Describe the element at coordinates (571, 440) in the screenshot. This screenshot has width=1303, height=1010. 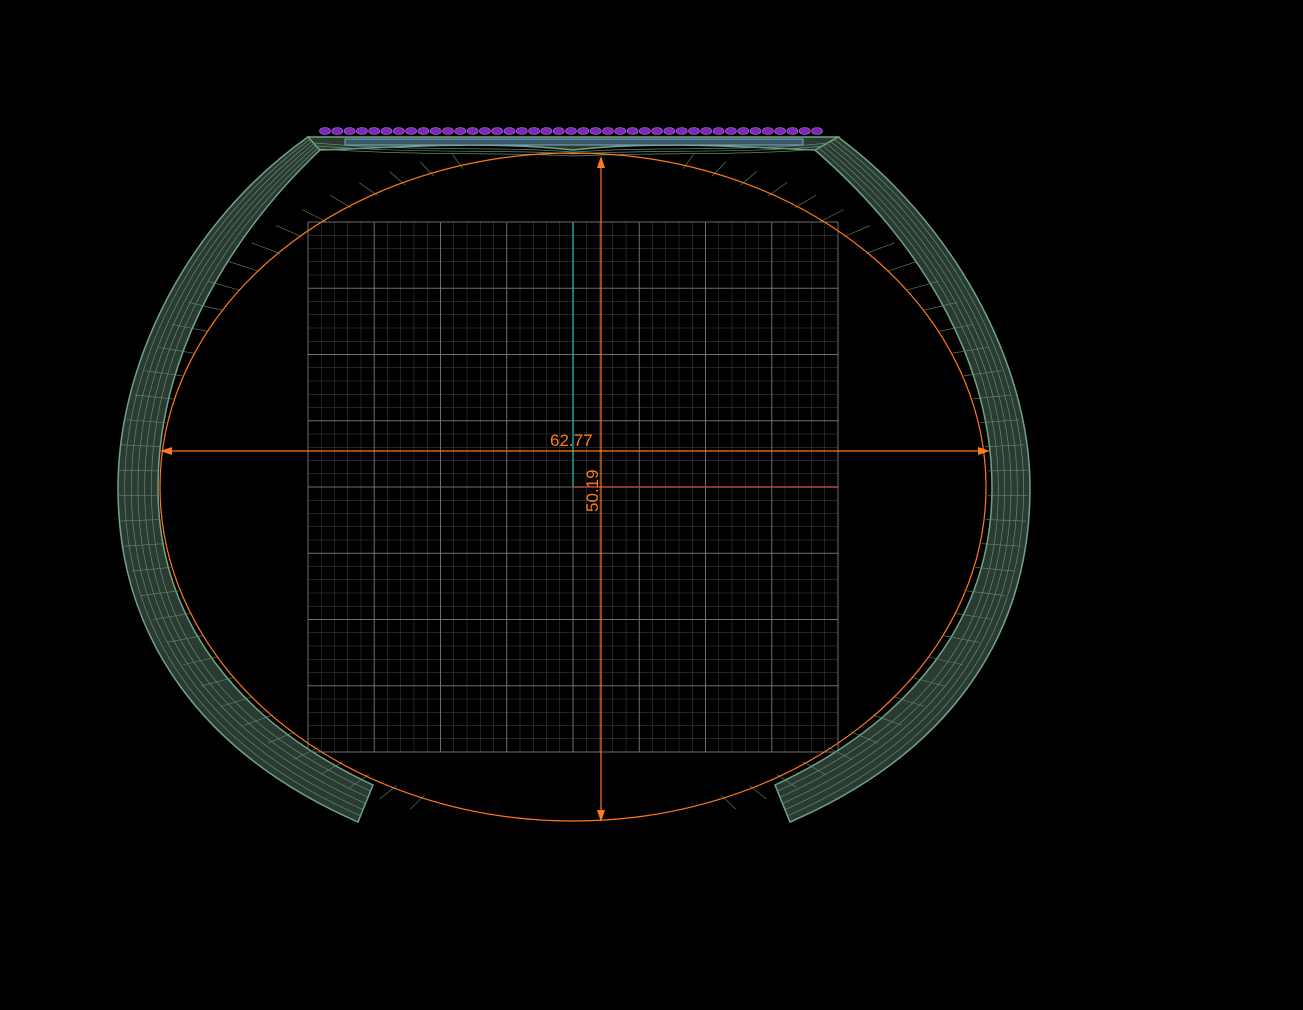
I see `width-dimension-label: 62.77` at that location.